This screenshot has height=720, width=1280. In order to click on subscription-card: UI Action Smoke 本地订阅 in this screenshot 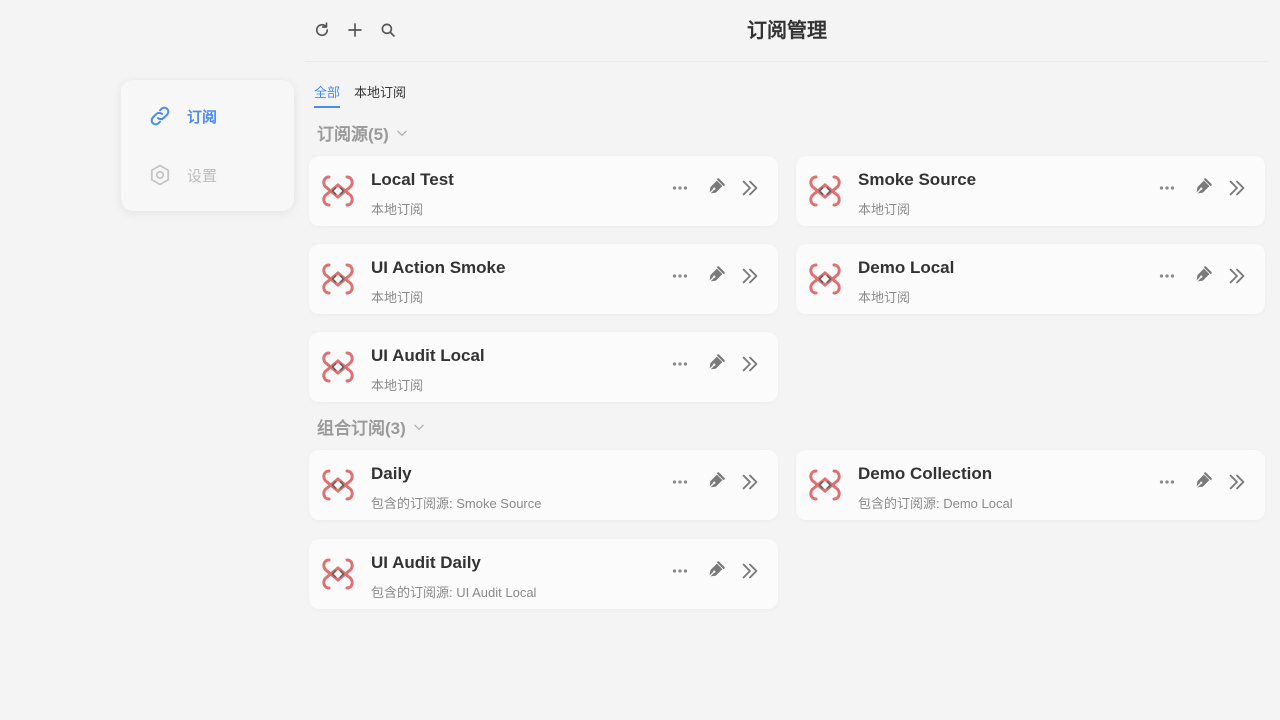, I will do `click(543, 279)`.